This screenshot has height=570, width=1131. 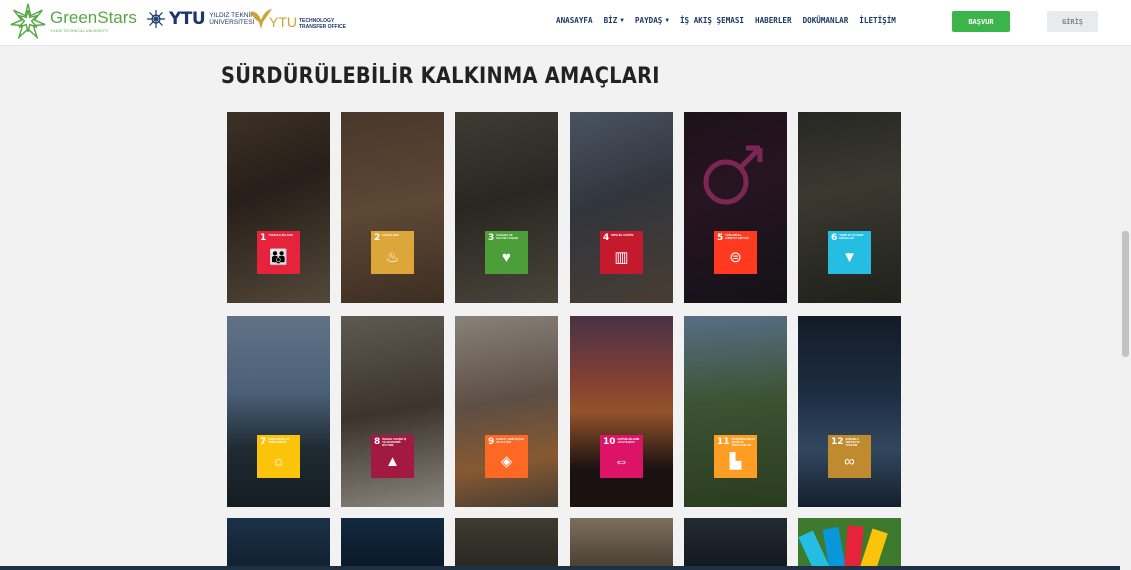 What do you see at coordinates (392, 411) in the screenshot?
I see `sdg-card-8: 8 İNSANA YAKIŞIR İŞ VE EKONOMİK BÜYÜME ▲` at bounding box center [392, 411].